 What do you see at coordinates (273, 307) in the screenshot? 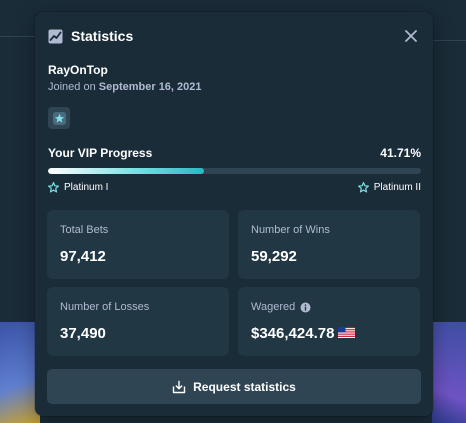
I see `stat-label: Wagered` at bounding box center [273, 307].